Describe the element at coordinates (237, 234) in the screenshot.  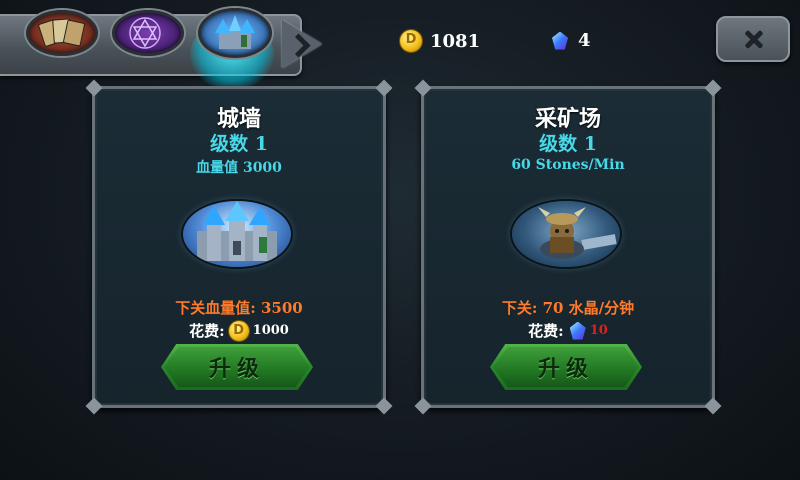
I see `wall-image` at that location.